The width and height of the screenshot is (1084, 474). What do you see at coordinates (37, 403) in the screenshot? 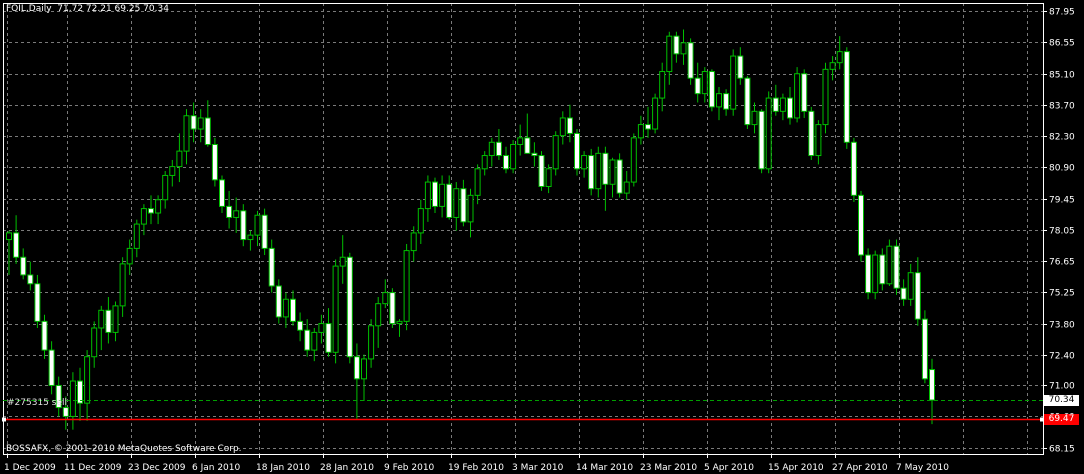
I see `order-label: #275315 sell` at bounding box center [37, 403].